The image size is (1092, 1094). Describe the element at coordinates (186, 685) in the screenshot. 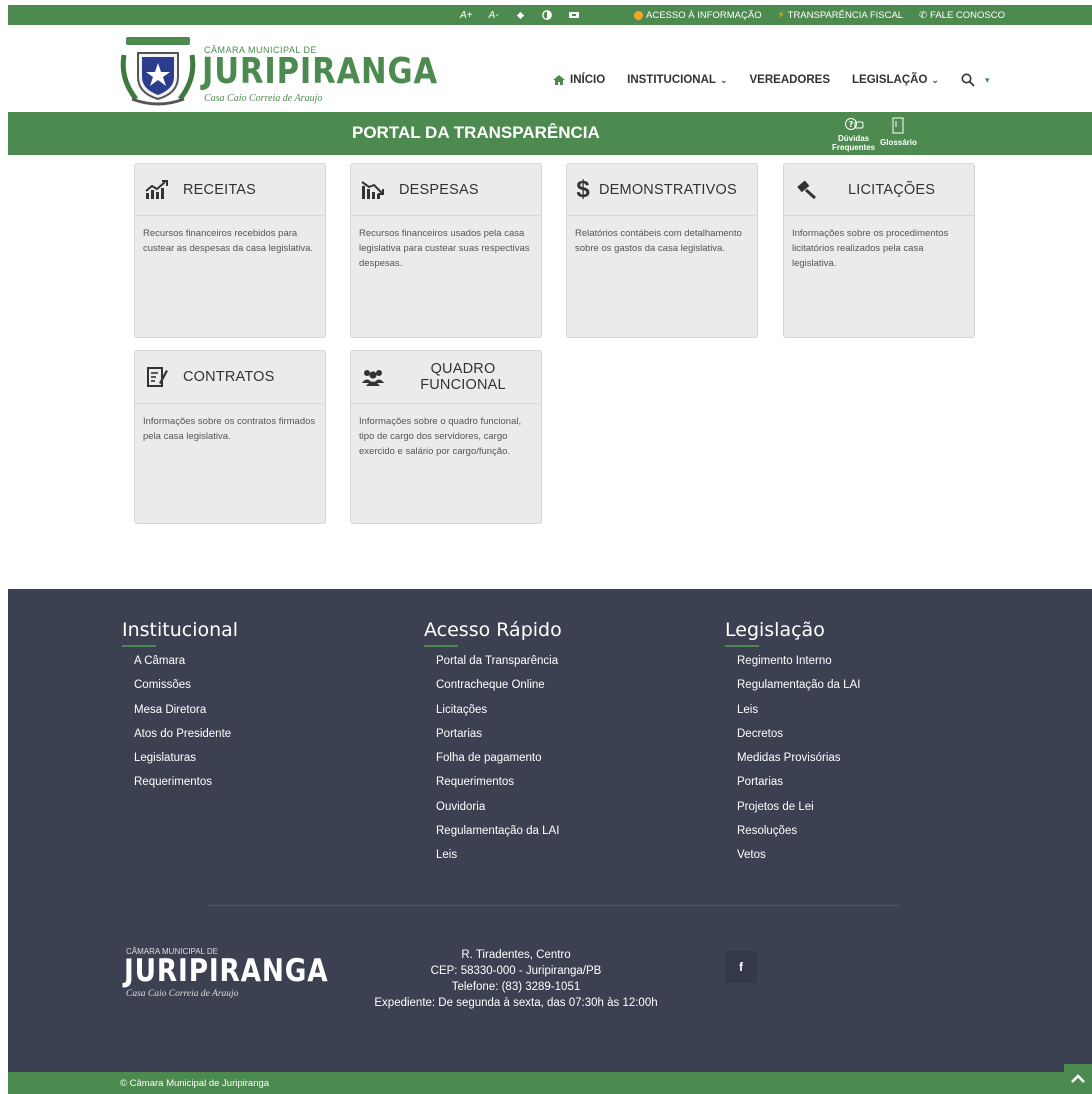

I see `footer-link: Comissões` at that location.